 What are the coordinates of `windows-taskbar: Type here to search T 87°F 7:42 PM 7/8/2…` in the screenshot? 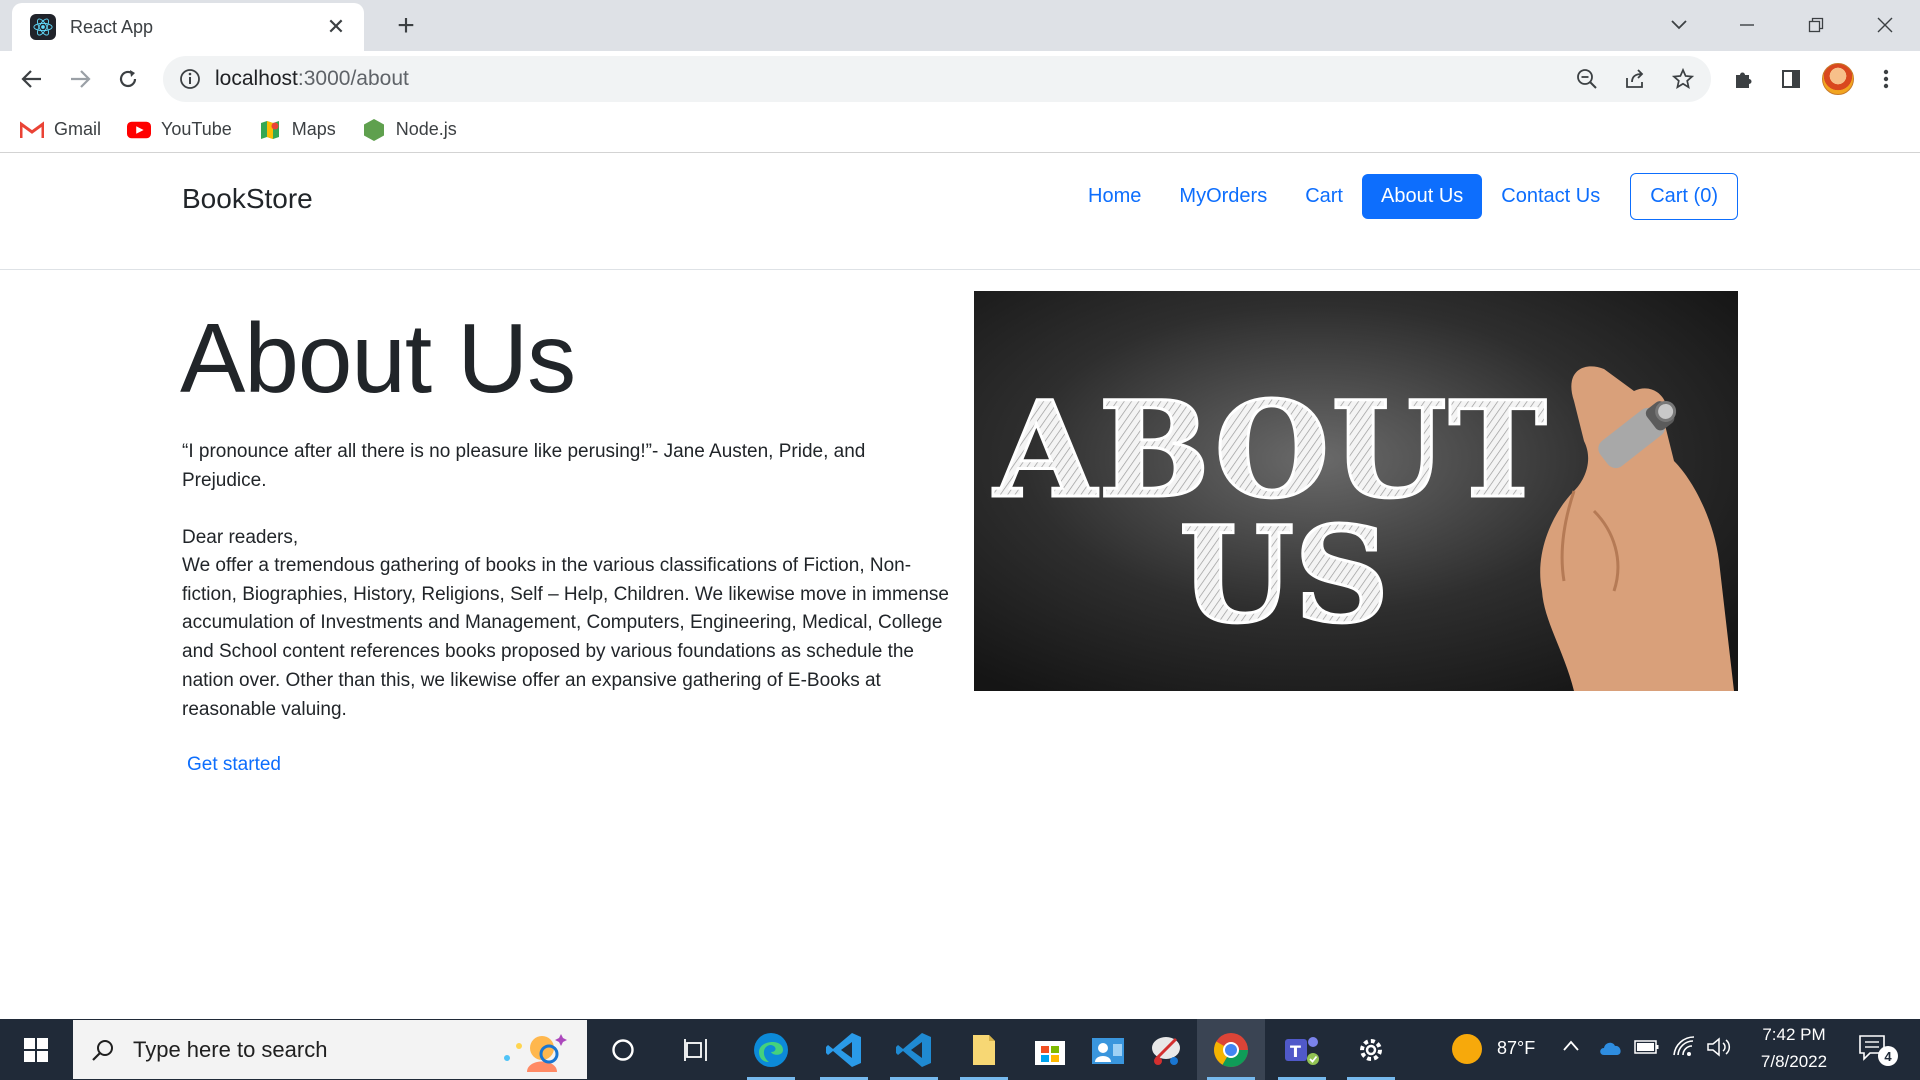 It's located at (960, 1049).